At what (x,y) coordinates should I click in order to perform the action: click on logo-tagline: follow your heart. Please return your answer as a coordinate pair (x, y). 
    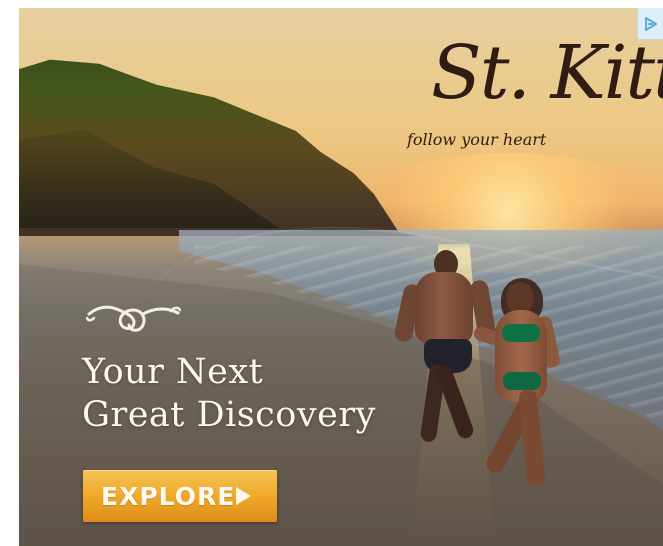
    Looking at the image, I should click on (477, 139).